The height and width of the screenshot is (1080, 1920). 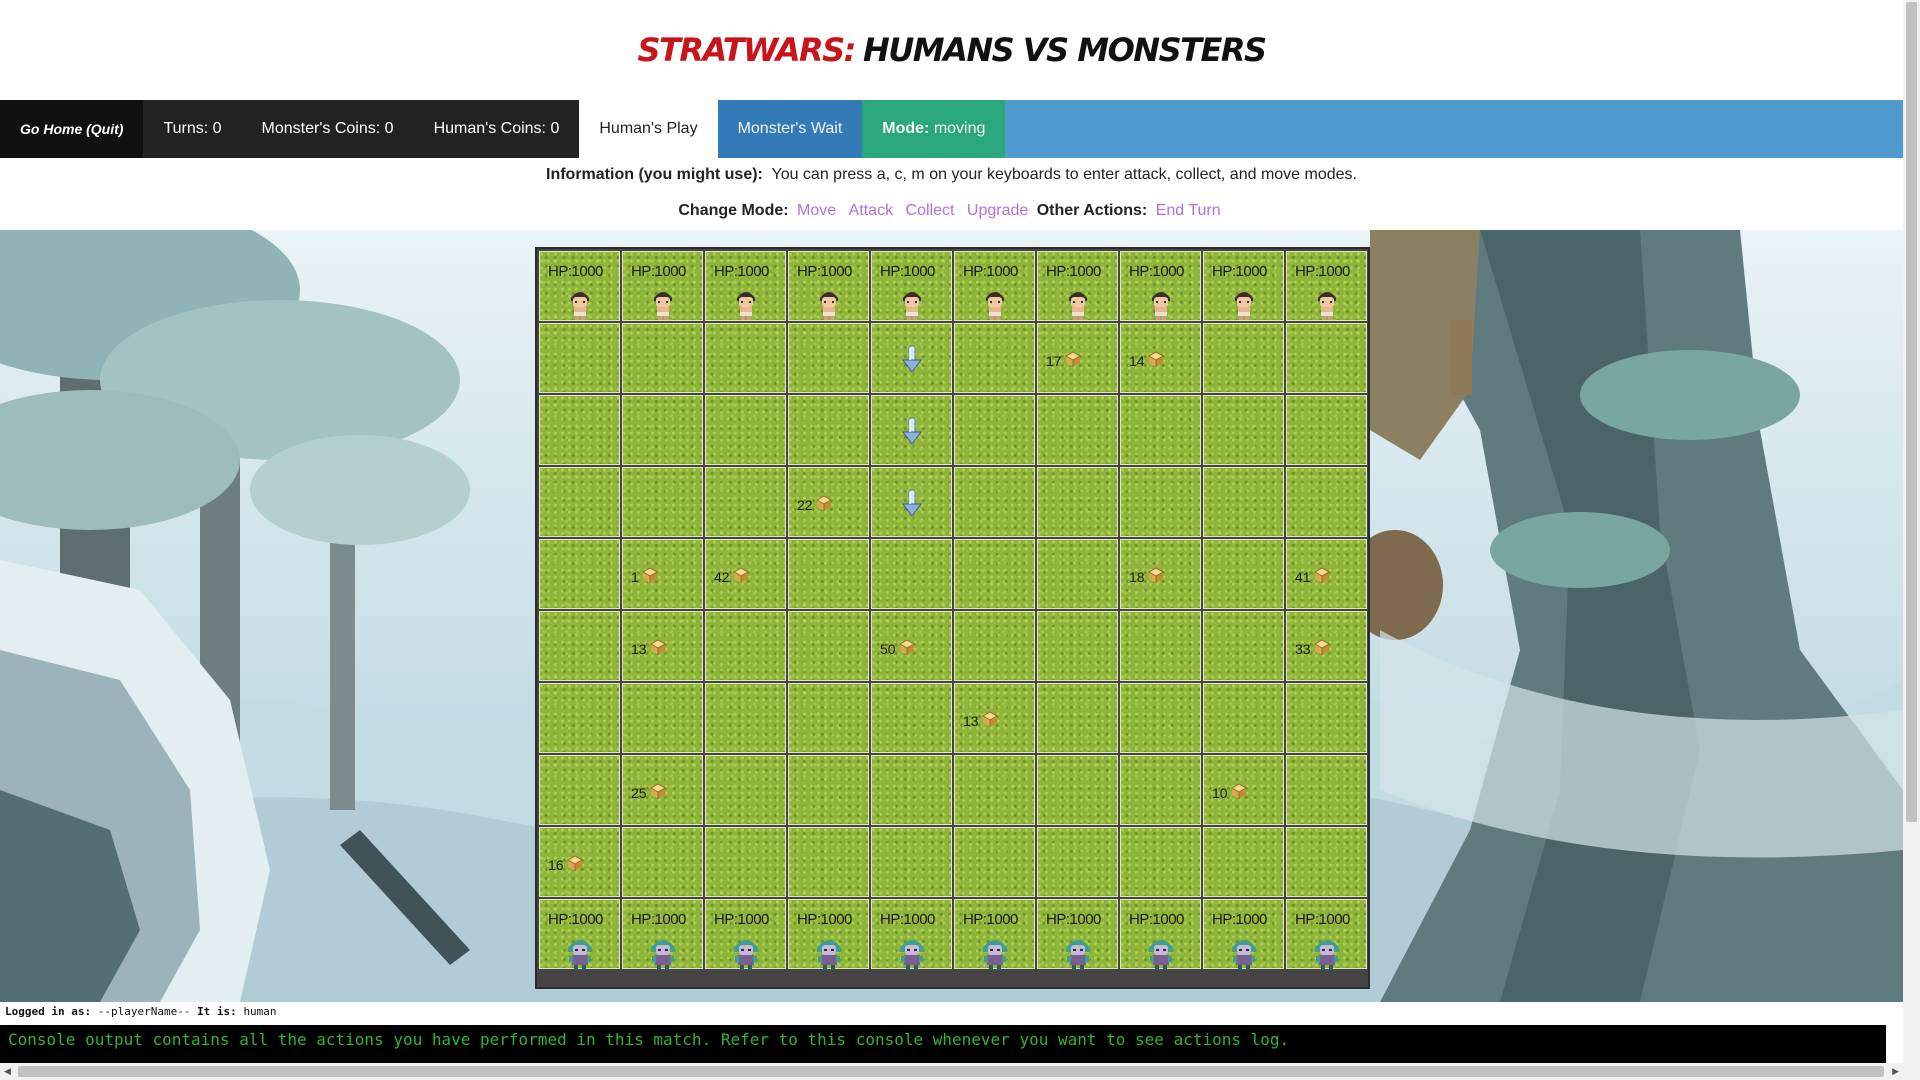 I want to click on horizontal-scroll-thumb, so click(x=951, y=1071).